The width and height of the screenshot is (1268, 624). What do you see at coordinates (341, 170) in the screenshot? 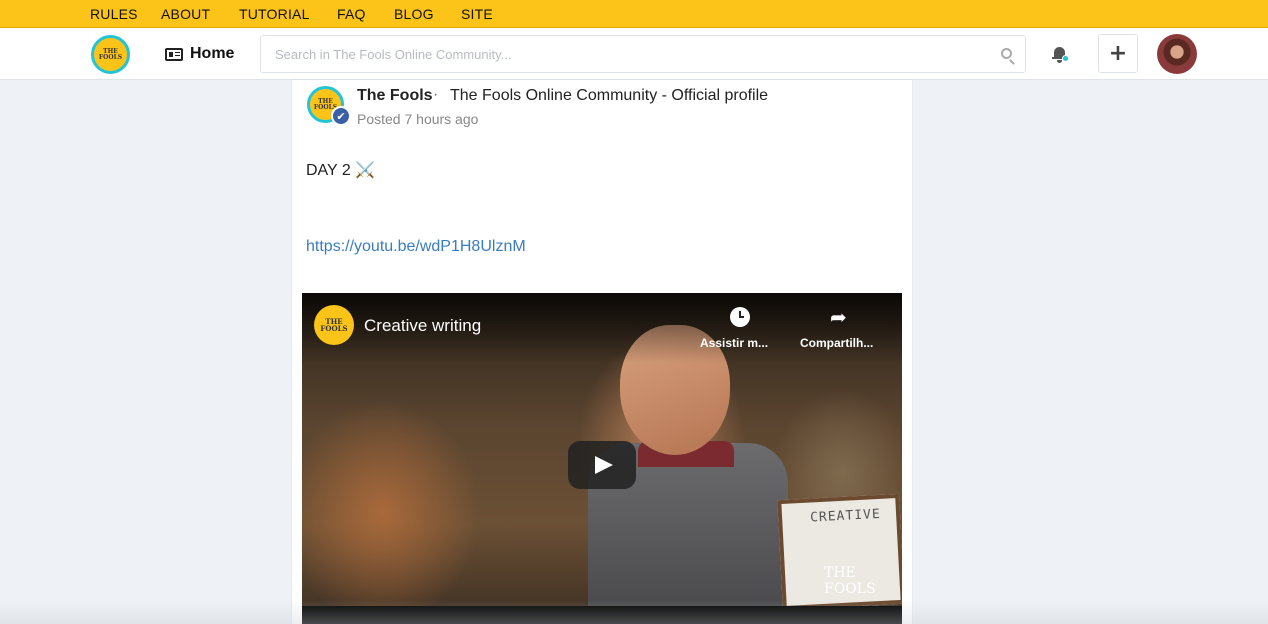
I see `post-text: DAY 2 ⚔️` at bounding box center [341, 170].